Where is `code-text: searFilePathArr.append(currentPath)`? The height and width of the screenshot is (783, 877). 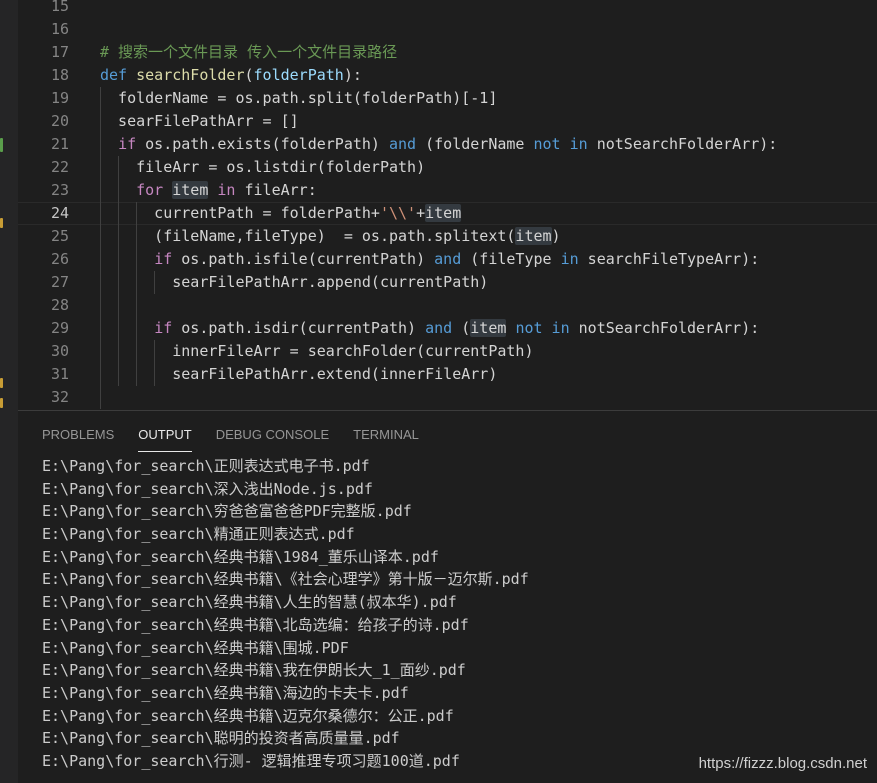 code-text: searFilePathArr.append(currentPath) is located at coordinates (294, 282).